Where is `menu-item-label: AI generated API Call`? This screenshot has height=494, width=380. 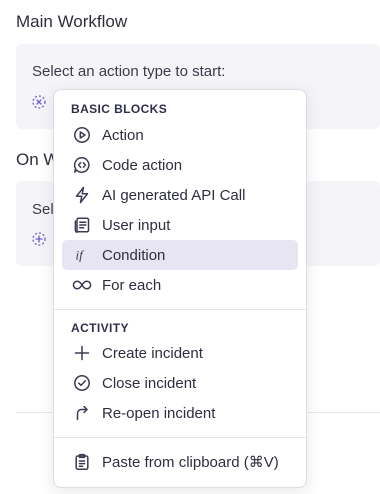
menu-item-label: AI generated API Call is located at coordinates (174, 195).